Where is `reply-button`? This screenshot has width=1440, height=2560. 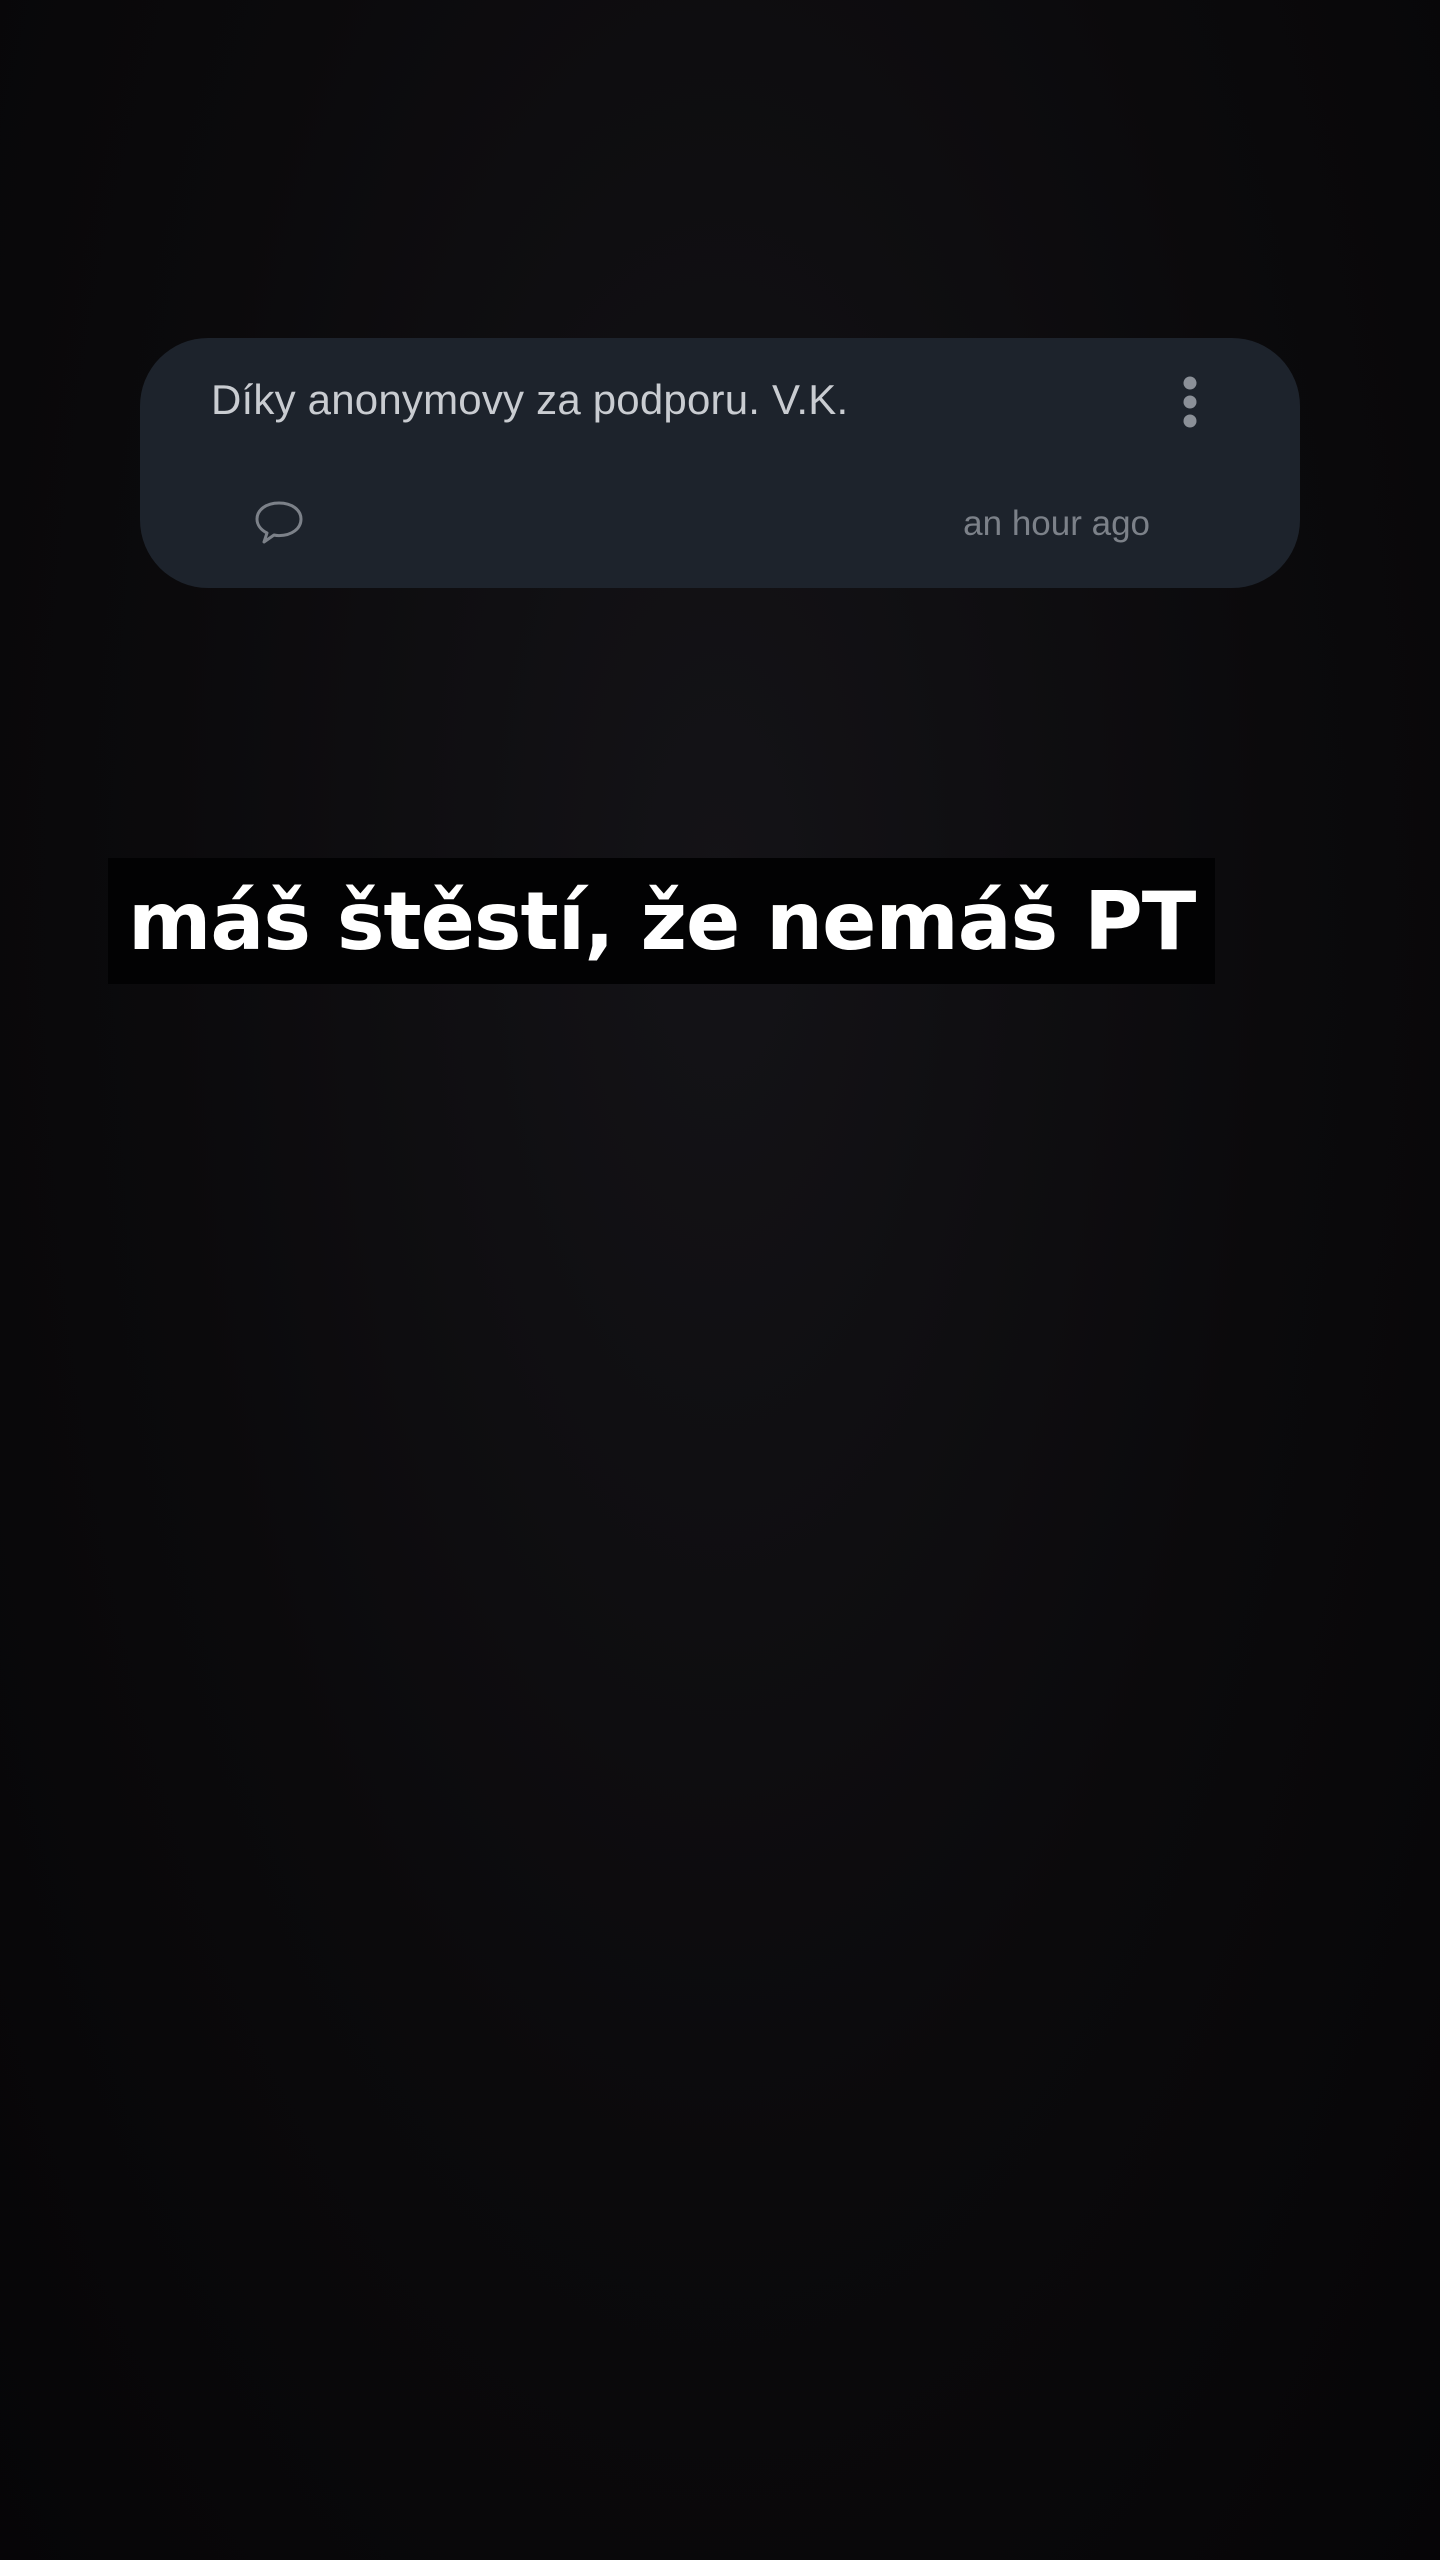
reply-button is located at coordinates (279, 522).